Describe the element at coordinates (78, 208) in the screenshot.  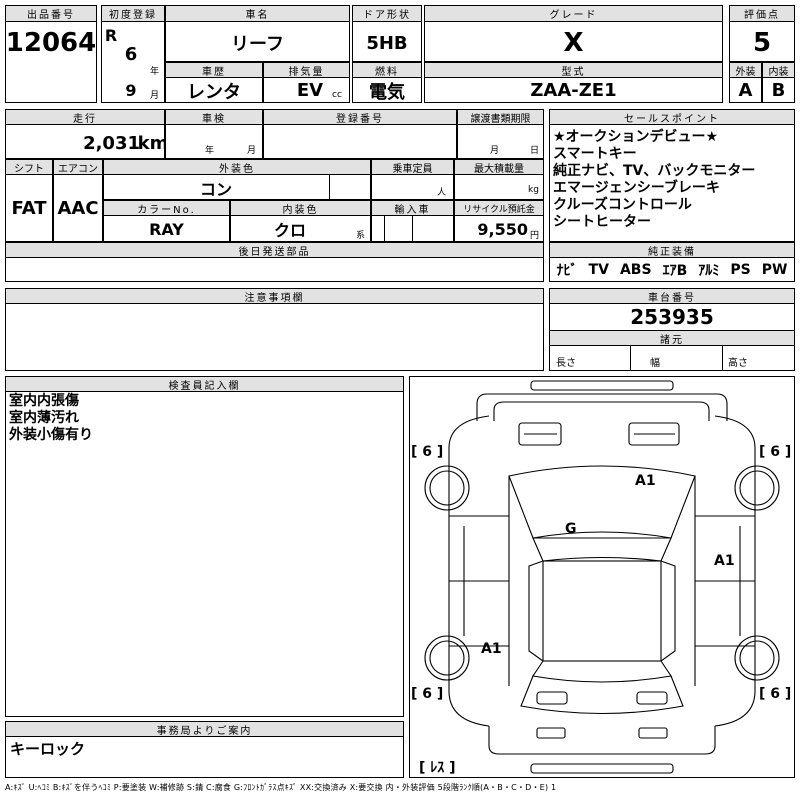
I see `aircon-value: AAC` at that location.